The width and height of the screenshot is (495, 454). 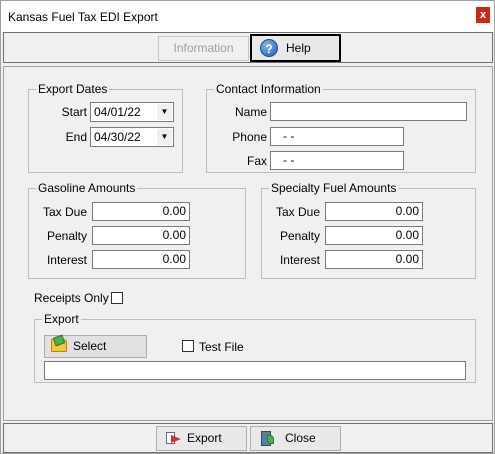 I want to click on specialty-interest-field: 0.00, so click(x=374, y=259).